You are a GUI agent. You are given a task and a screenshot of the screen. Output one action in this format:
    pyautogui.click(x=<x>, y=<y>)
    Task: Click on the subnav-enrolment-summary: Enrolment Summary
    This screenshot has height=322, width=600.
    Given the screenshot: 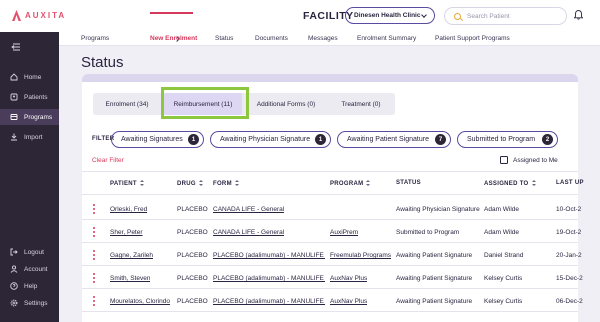 What is the action you would take?
    pyautogui.click(x=386, y=38)
    